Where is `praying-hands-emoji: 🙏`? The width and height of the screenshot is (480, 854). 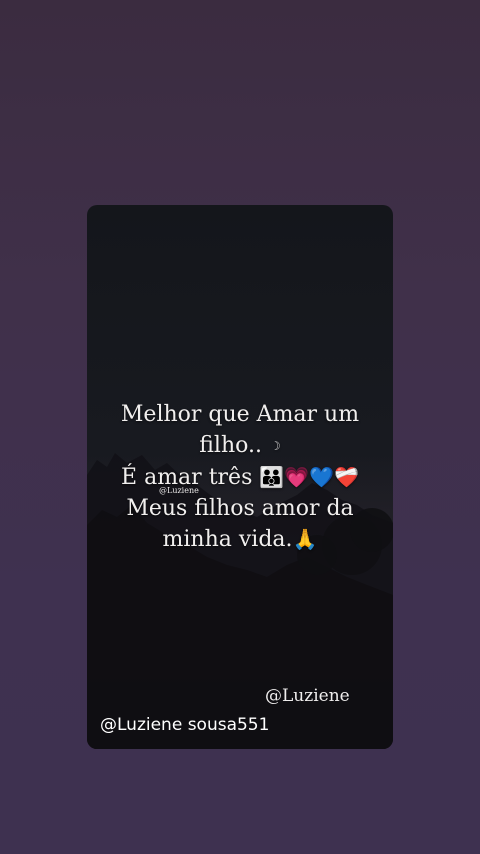
praying-hands-emoji: 🙏 is located at coordinates (305, 539).